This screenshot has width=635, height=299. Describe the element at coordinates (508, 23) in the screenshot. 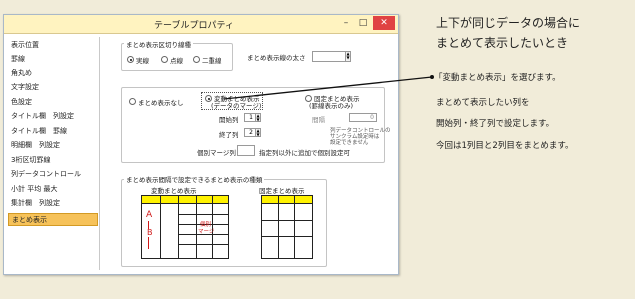

I see `heading-line-1: 上下が同じデータの場合に` at that location.